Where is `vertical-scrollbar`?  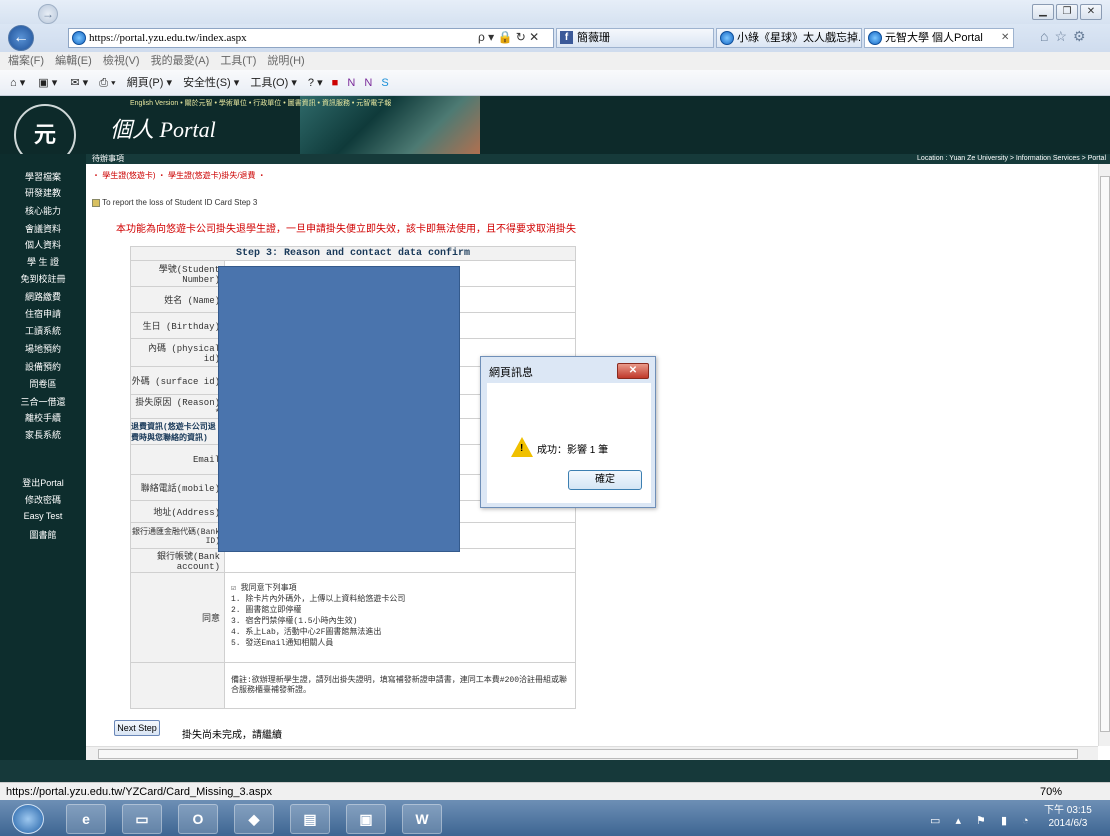
vertical-scrollbar is located at coordinates (1104, 455).